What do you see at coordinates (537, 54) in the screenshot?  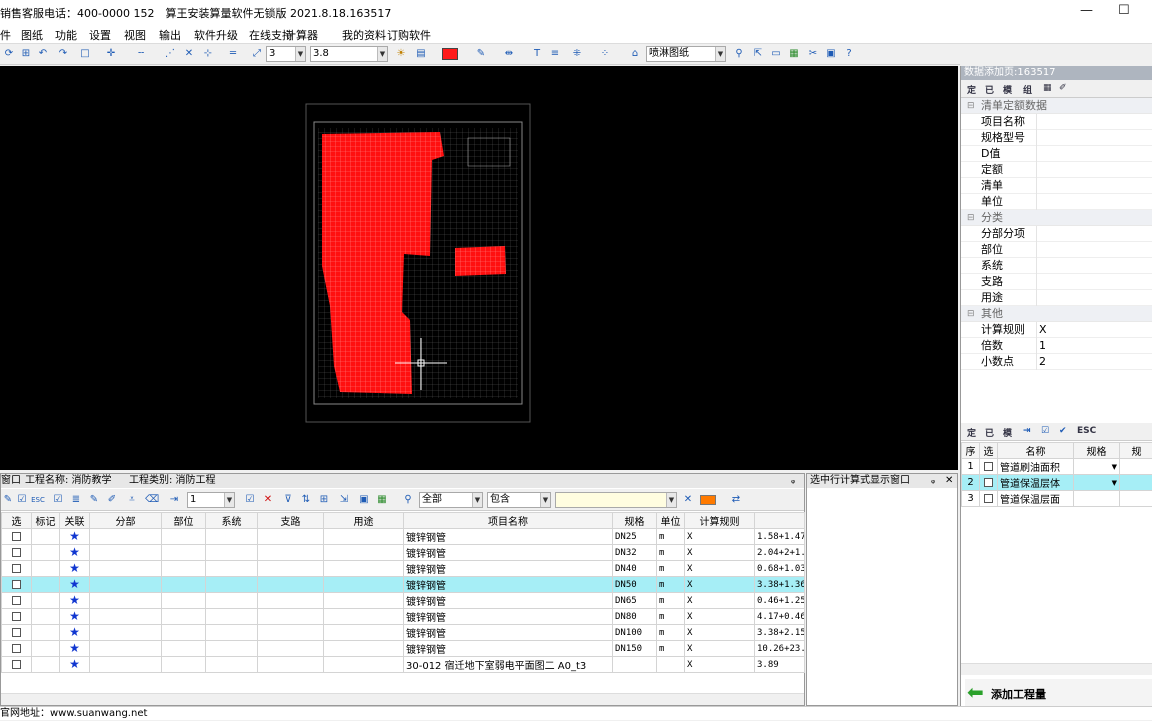 I see `text-icon: T` at bounding box center [537, 54].